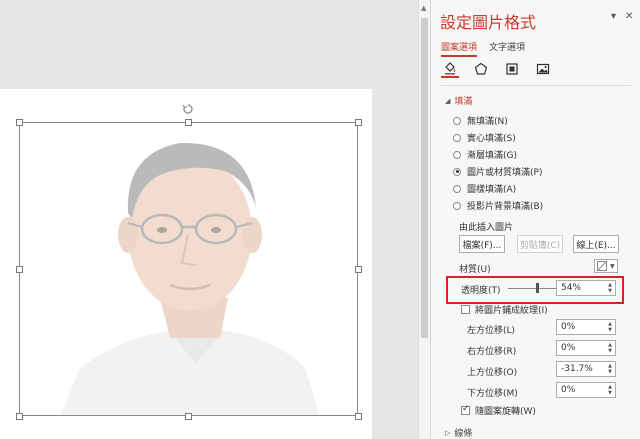  I want to click on resize-handle-top-right, so click(358, 122).